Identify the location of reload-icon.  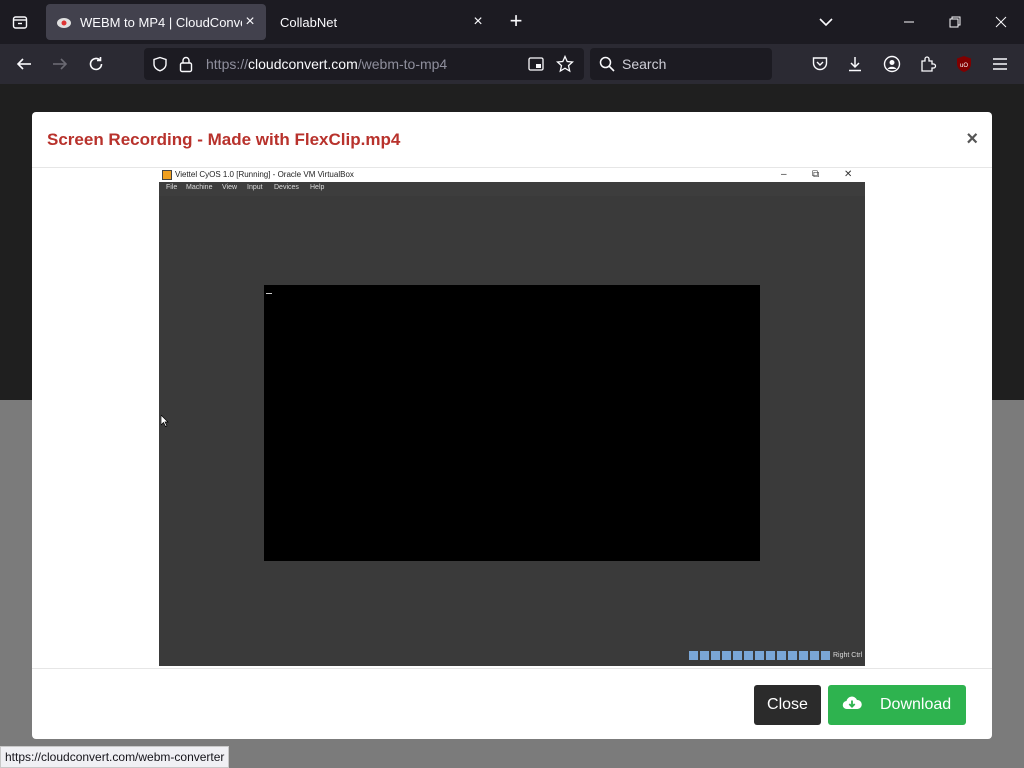
(96, 64).